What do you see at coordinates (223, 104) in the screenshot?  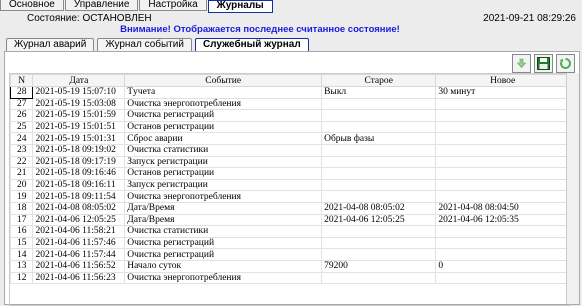 I see `cell-event: Очистка энергопотребления` at bounding box center [223, 104].